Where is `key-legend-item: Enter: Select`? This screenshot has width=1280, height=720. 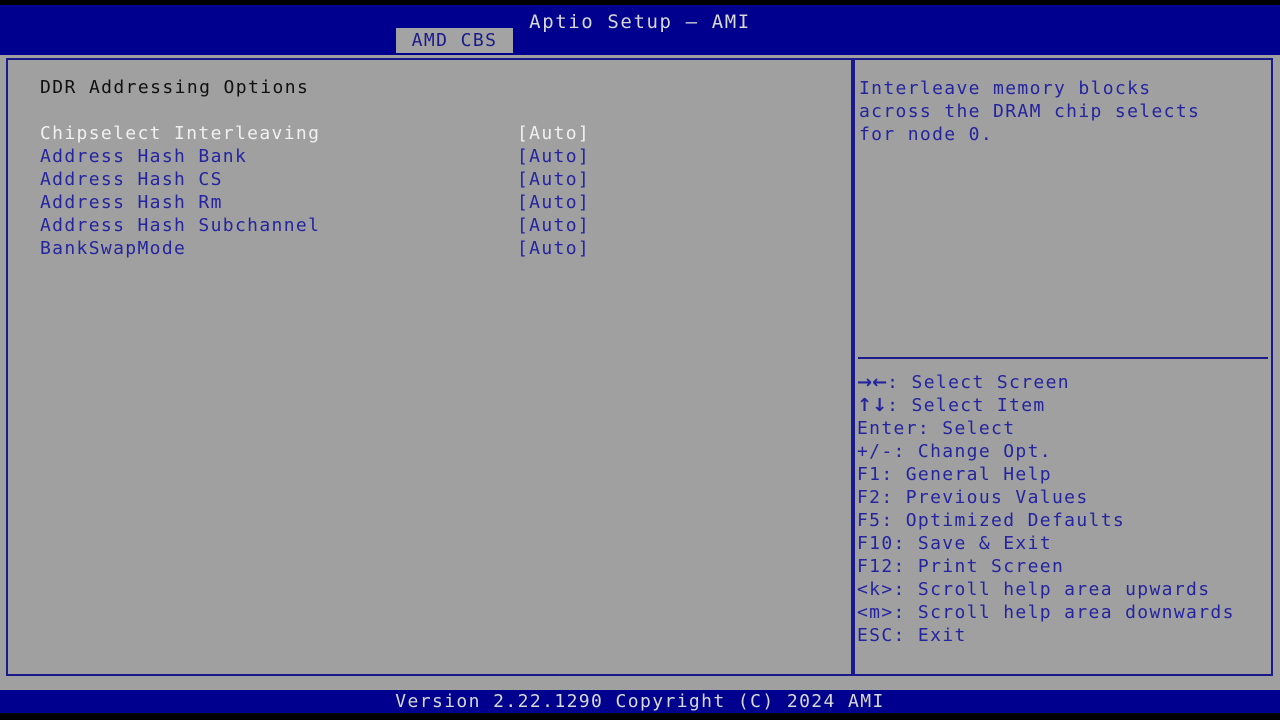
key-legend-item: Enter: Select is located at coordinates (936, 428).